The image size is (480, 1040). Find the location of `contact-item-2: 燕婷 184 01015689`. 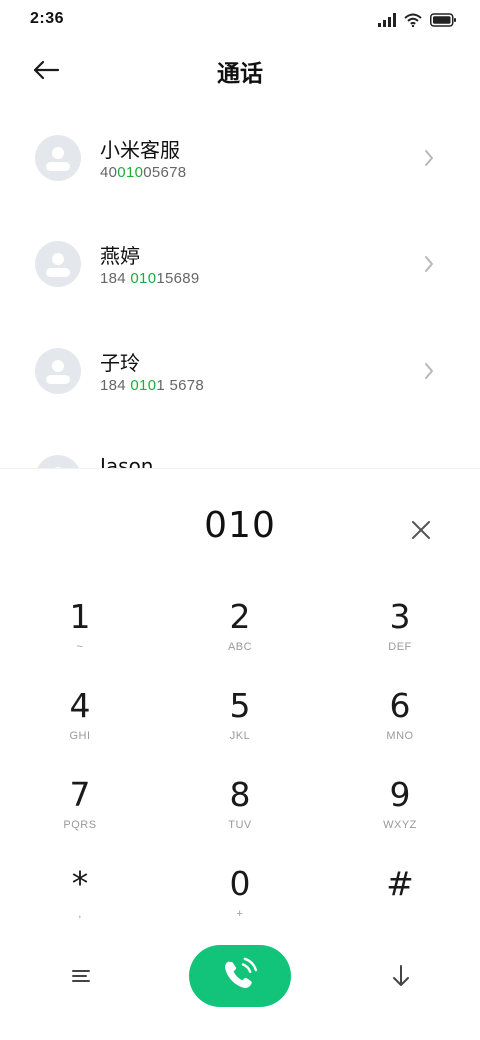

contact-item-2: 燕婷 184 01015689 is located at coordinates (240, 259).